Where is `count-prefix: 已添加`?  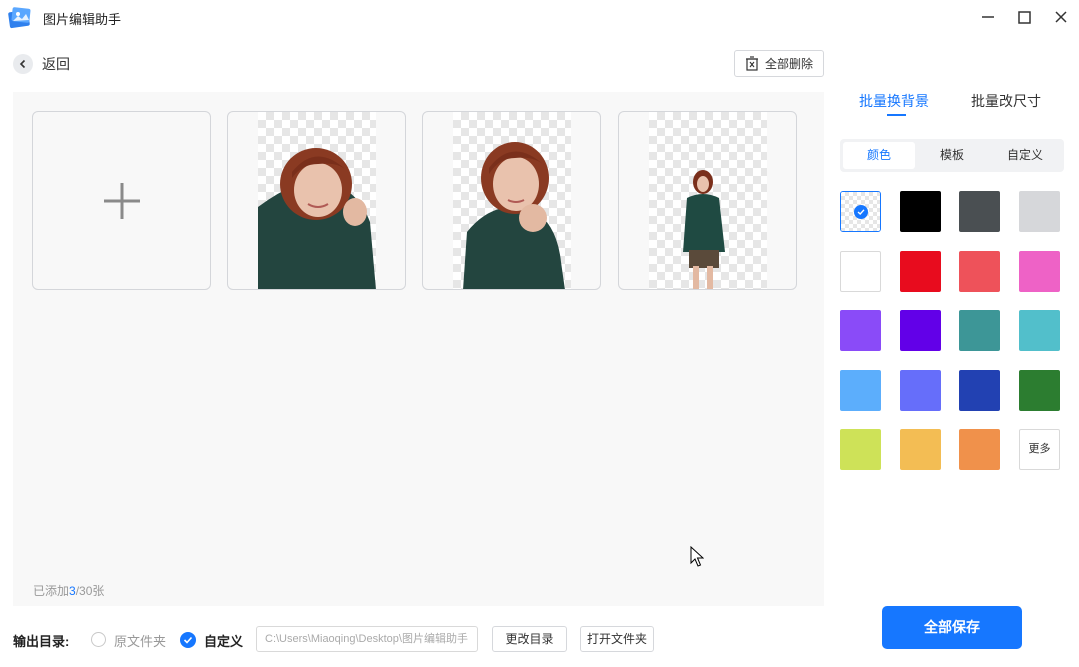 count-prefix: 已添加 is located at coordinates (51, 591).